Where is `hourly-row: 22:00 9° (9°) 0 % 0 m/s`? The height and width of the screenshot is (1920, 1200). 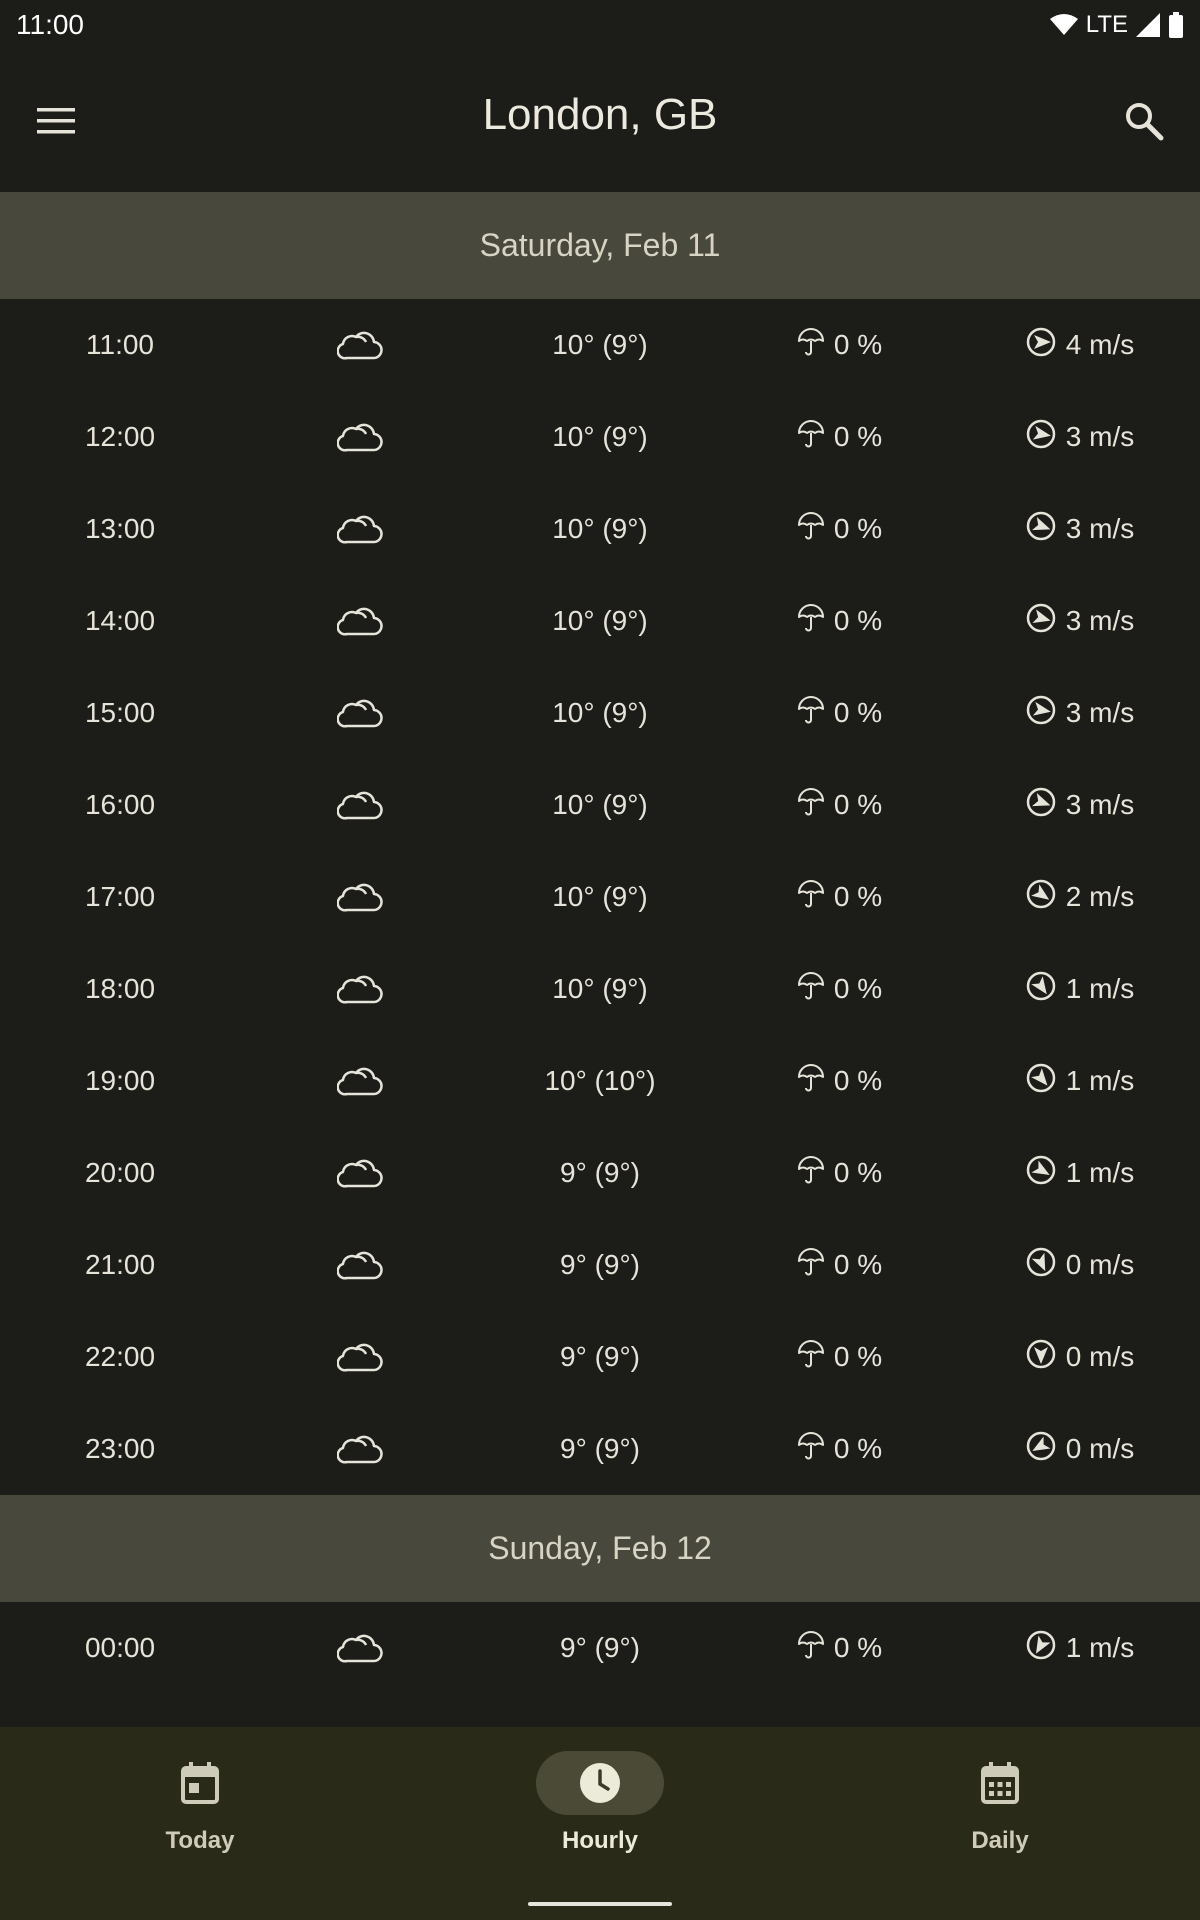 hourly-row: 22:00 9° (9°) 0 % 0 m/s is located at coordinates (600, 1357).